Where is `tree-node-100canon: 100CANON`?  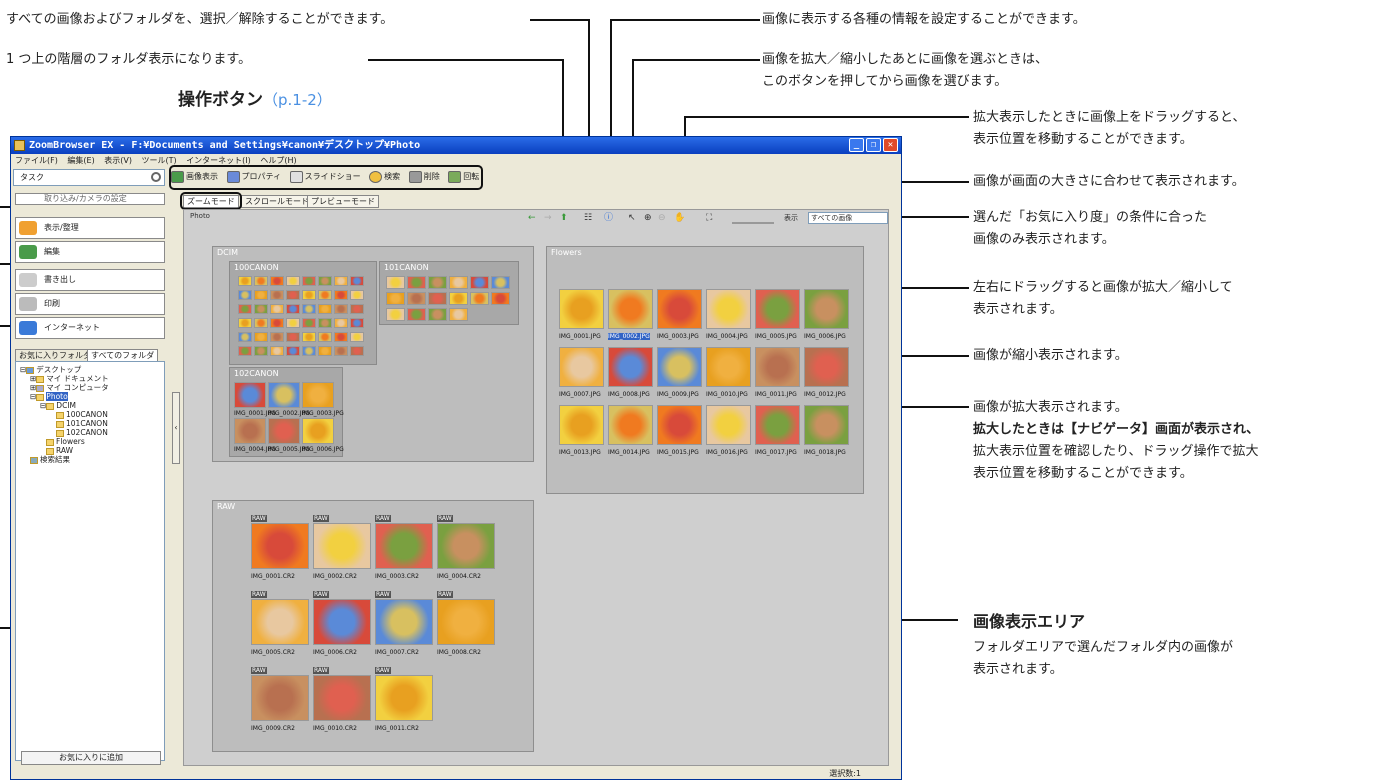 tree-node-100canon: 100CANON is located at coordinates (82, 415).